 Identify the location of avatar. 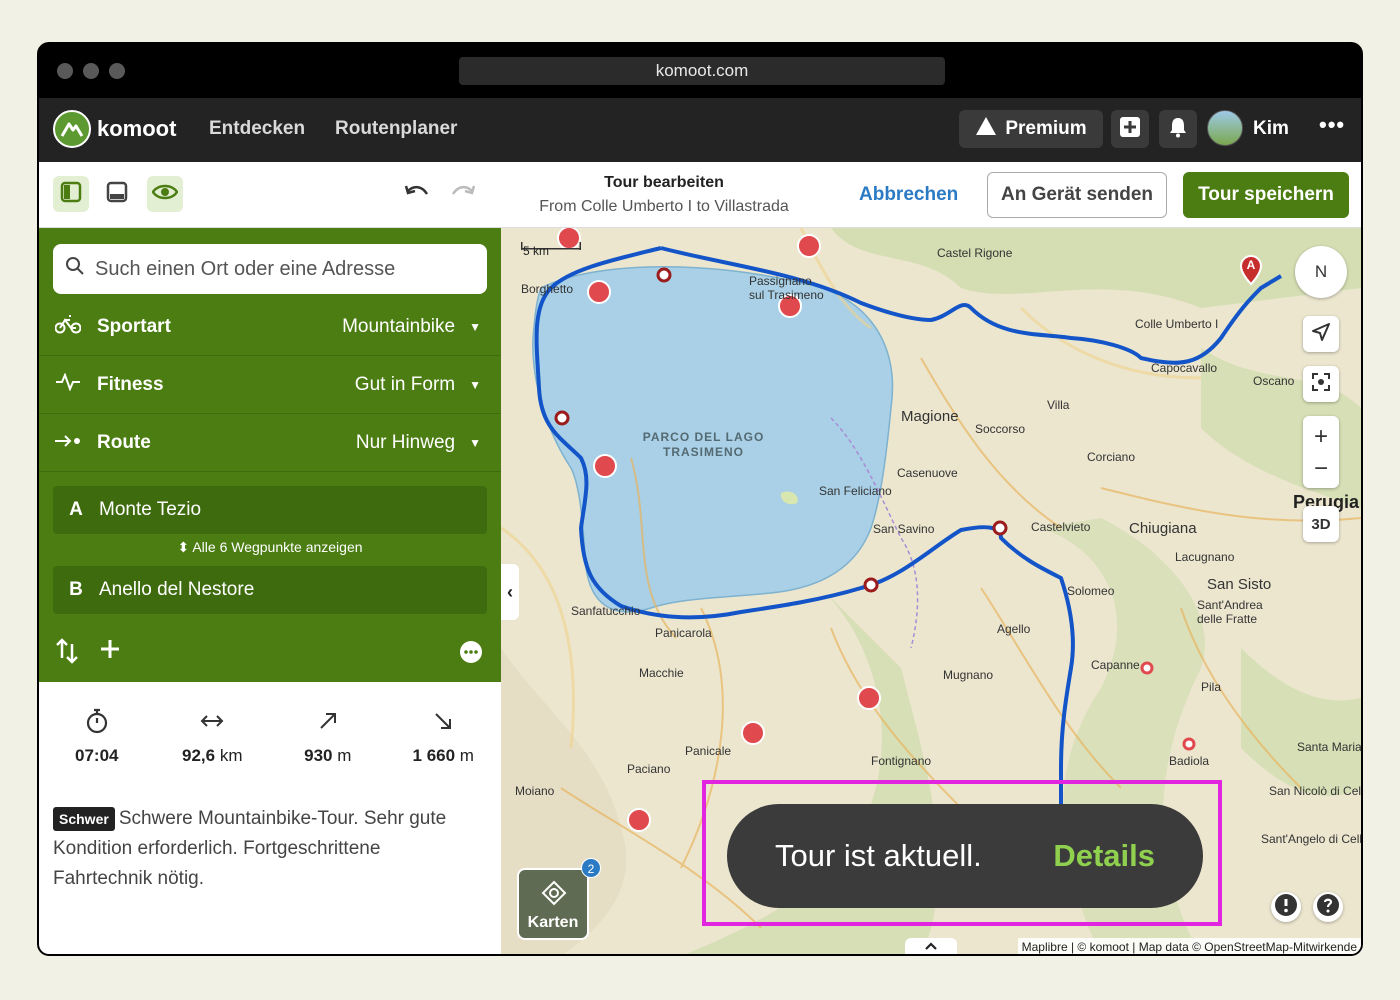
(1225, 128).